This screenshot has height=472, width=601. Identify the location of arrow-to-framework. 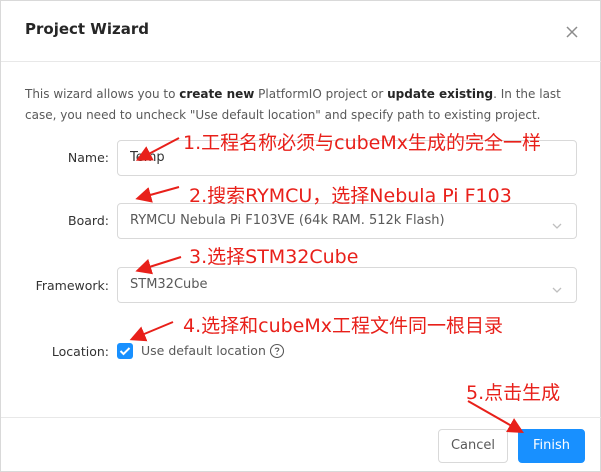
(158, 265).